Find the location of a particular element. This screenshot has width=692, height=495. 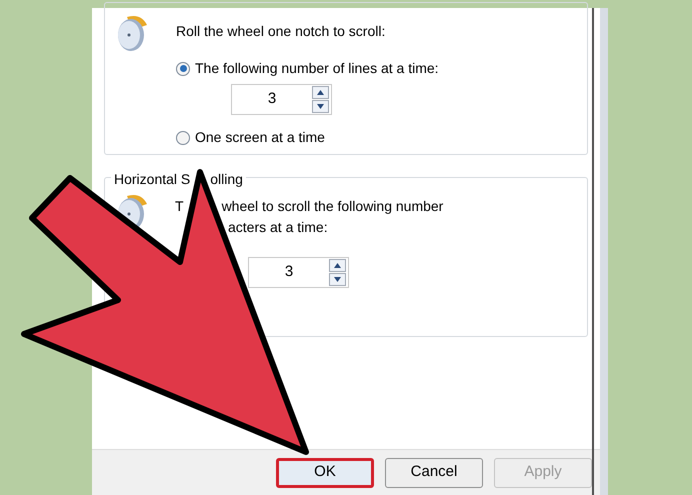

description-text: wheel to scroll the following number is located at coordinates (333, 206).